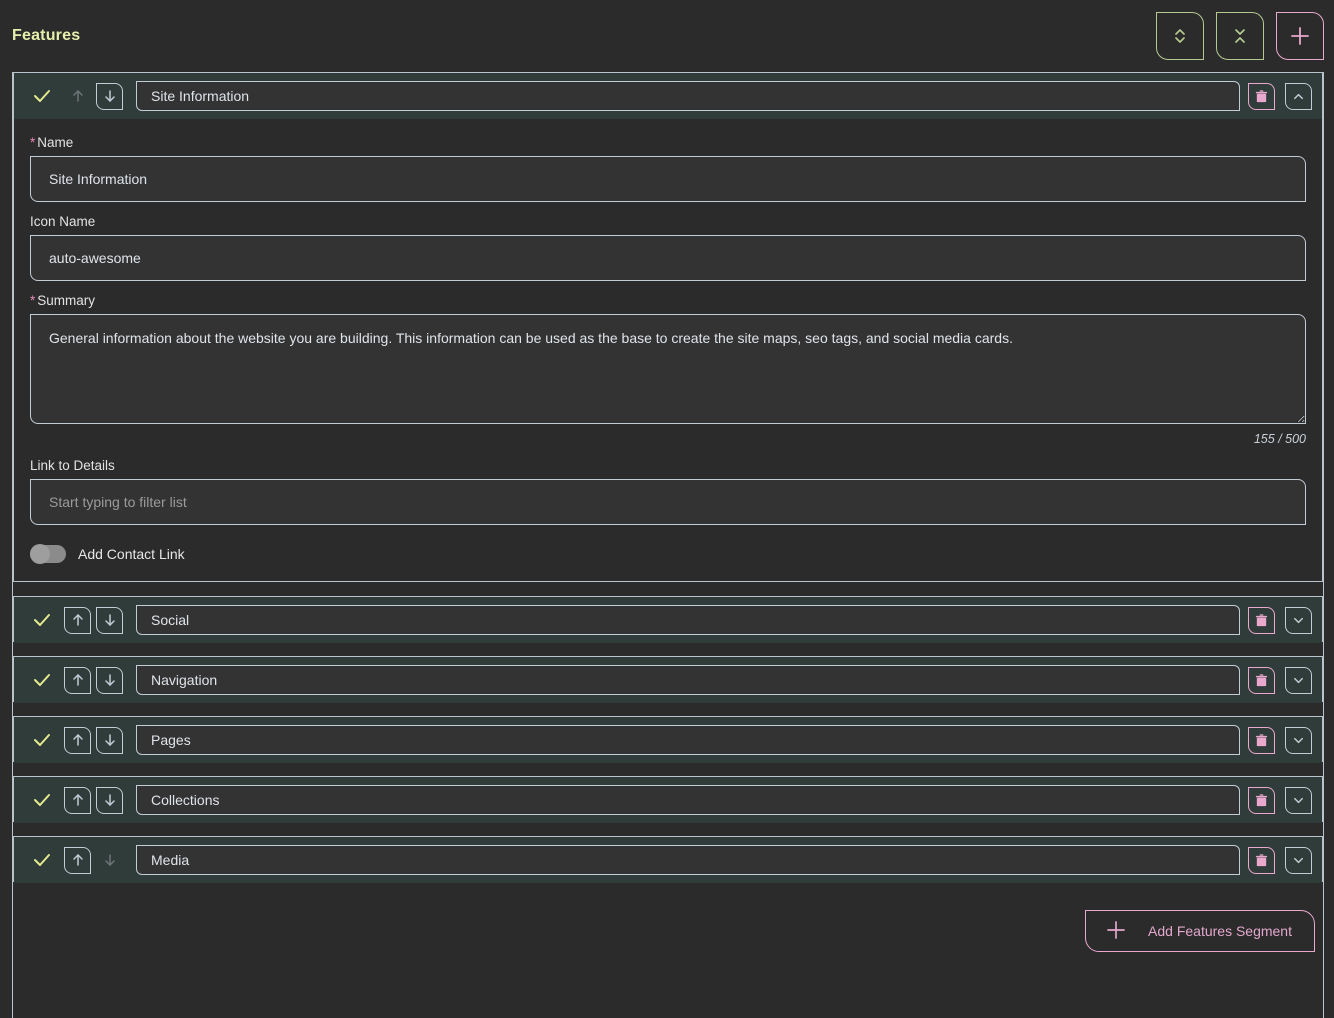 The image size is (1334, 1018). What do you see at coordinates (1220, 931) in the screenshot?
I see `add-features-segment-label: Add Features Segment` at bounding box center [1220, 931].